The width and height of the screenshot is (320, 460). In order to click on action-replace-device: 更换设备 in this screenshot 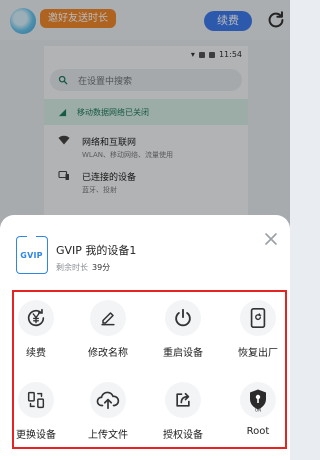, I will do `click(36, 411)`.